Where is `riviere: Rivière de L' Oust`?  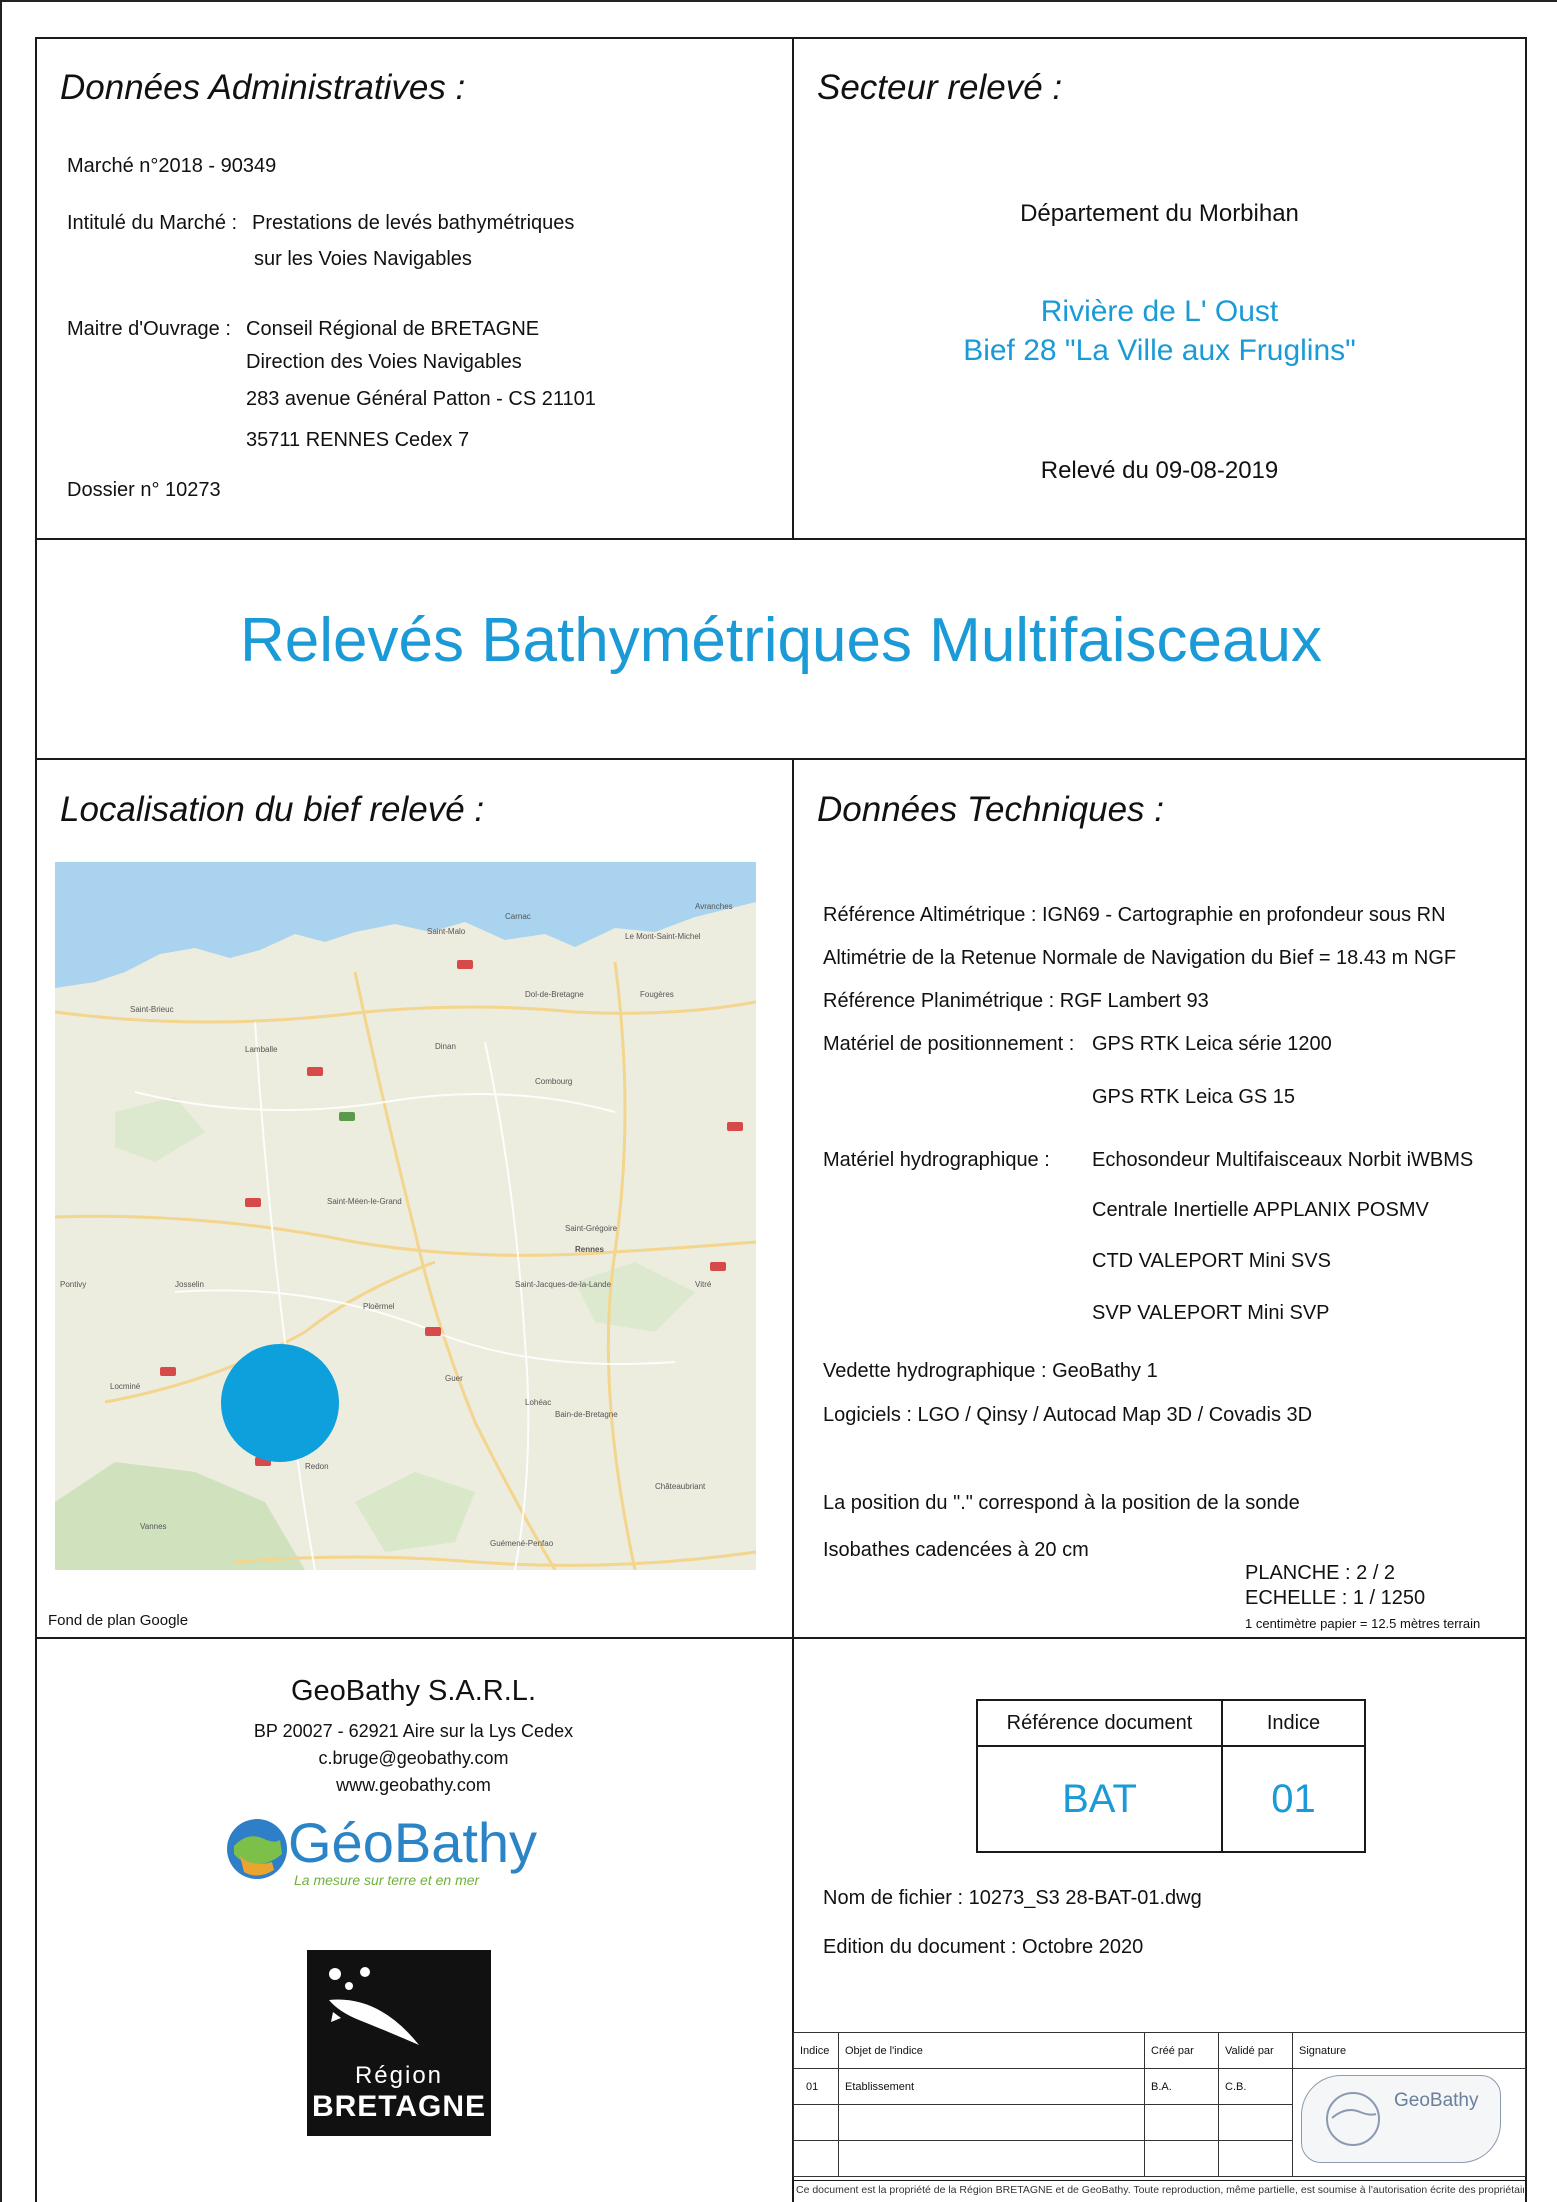 riviere: Rivière de L' Oust is located at coordinates (1159, 311).